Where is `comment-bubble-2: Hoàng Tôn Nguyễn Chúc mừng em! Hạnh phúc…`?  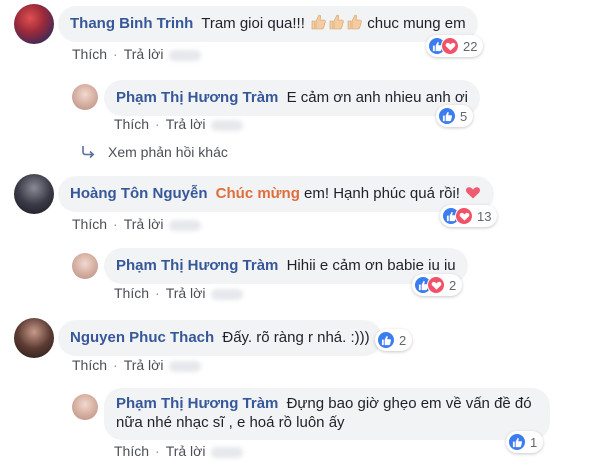
comment-bubble-2: Hoàng Tôn Nguyễn Chúc mừng em! Hạnh phúc… is located at coordinates (276, 194).